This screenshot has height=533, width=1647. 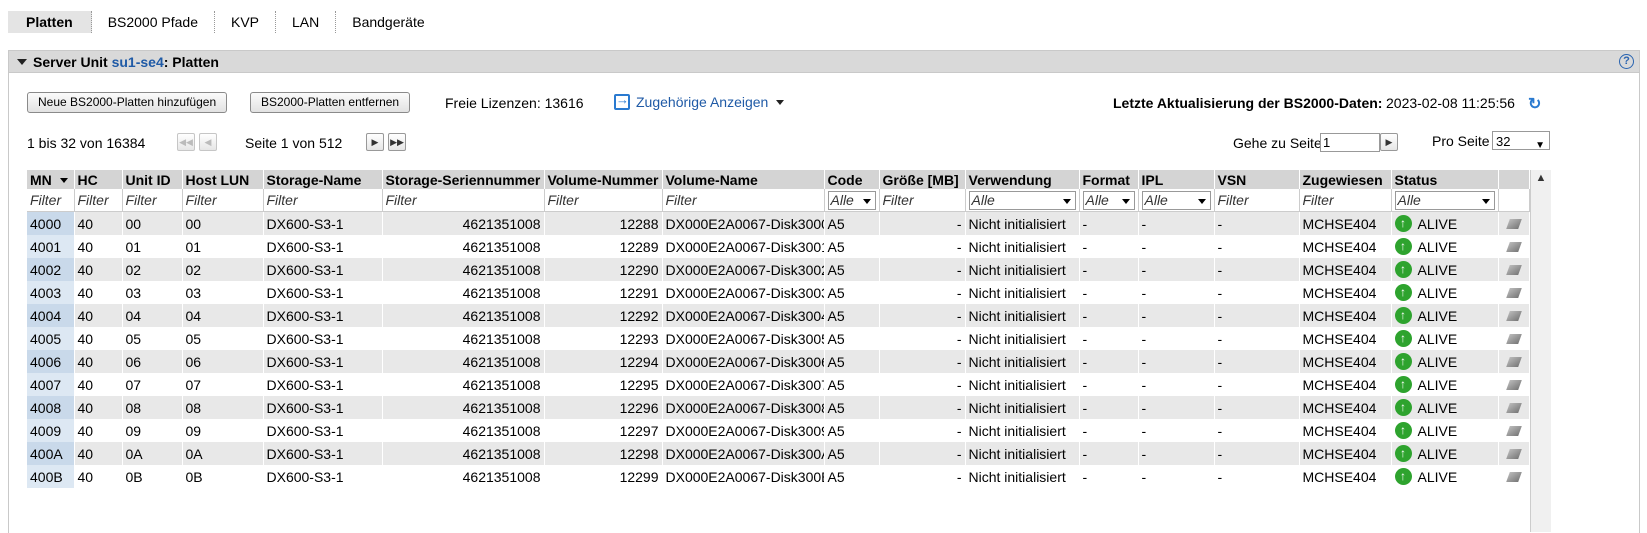 What do you see at coordinates (463, 200) in the screenshot?
I see `filter-storage-serial: Filter` at bounding box center [463, 200].